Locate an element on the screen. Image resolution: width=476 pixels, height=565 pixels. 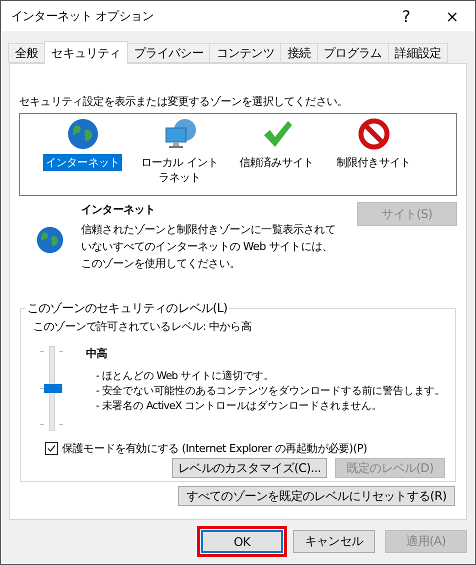
zone-item: 信頼済みサイト is located at coordinates (276, 162).